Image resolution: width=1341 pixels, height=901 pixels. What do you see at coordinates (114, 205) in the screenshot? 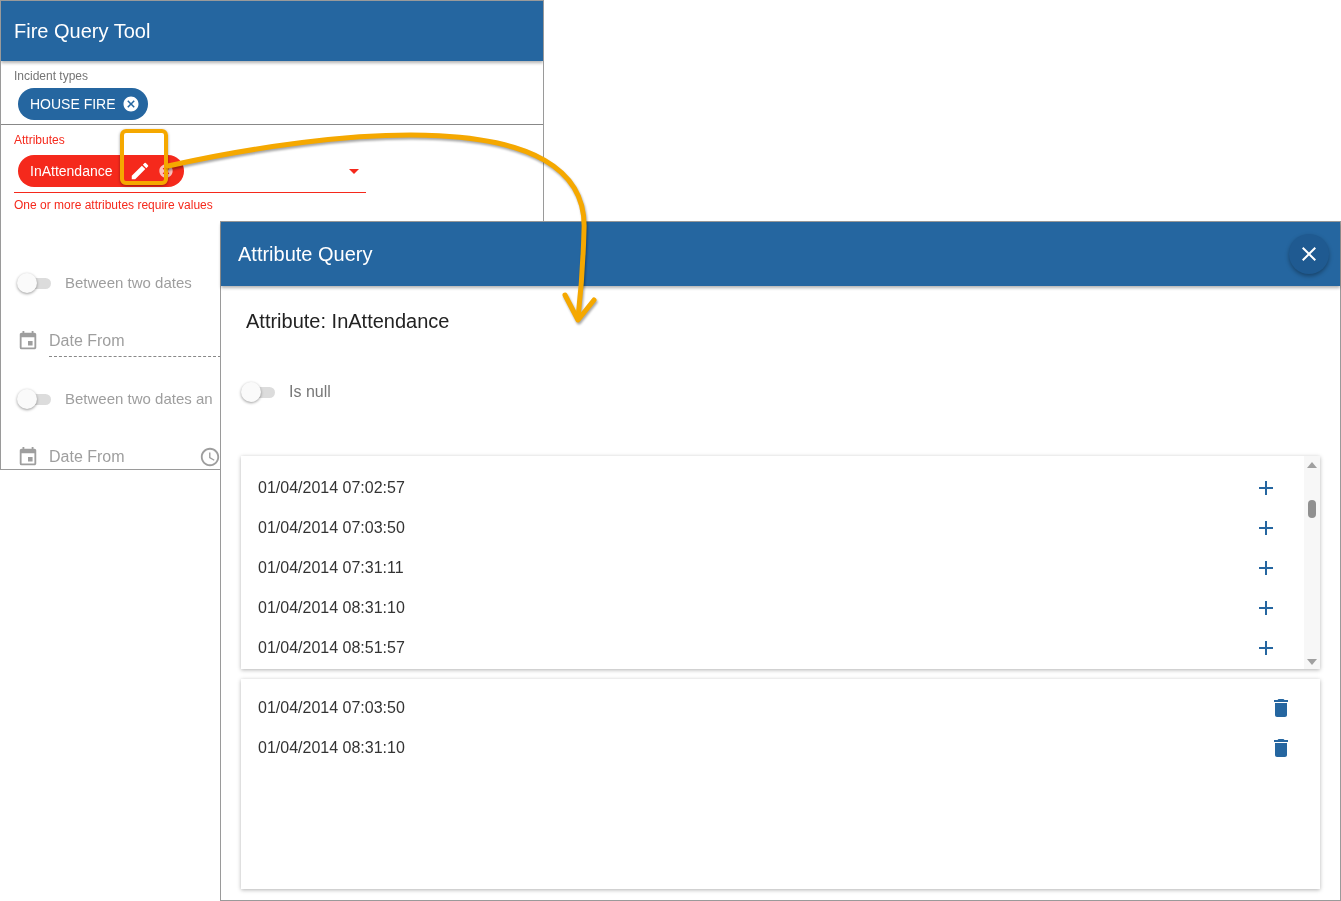
I see `error-message: One or more attributes require values` at bounding box center [114, 205].